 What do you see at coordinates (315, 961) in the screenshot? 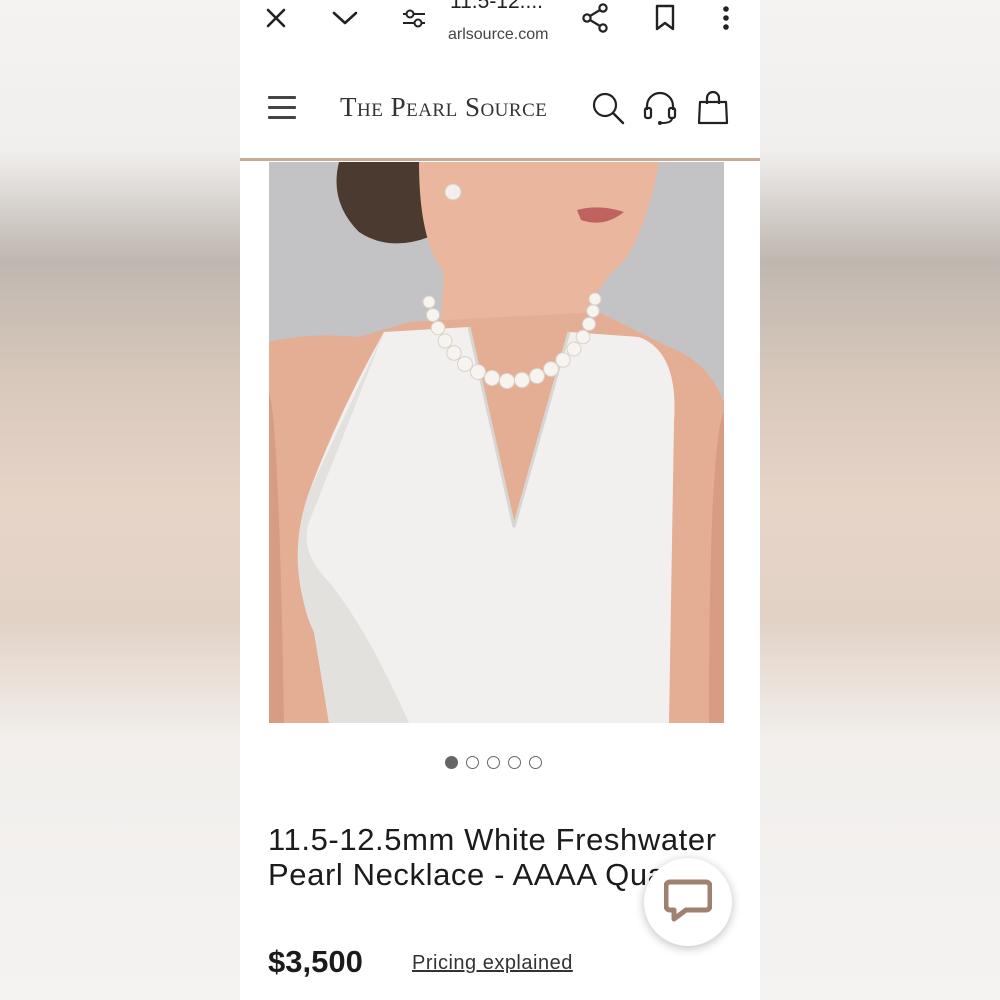
I see `product-price: $3,500` at bounding box center [315, 961].